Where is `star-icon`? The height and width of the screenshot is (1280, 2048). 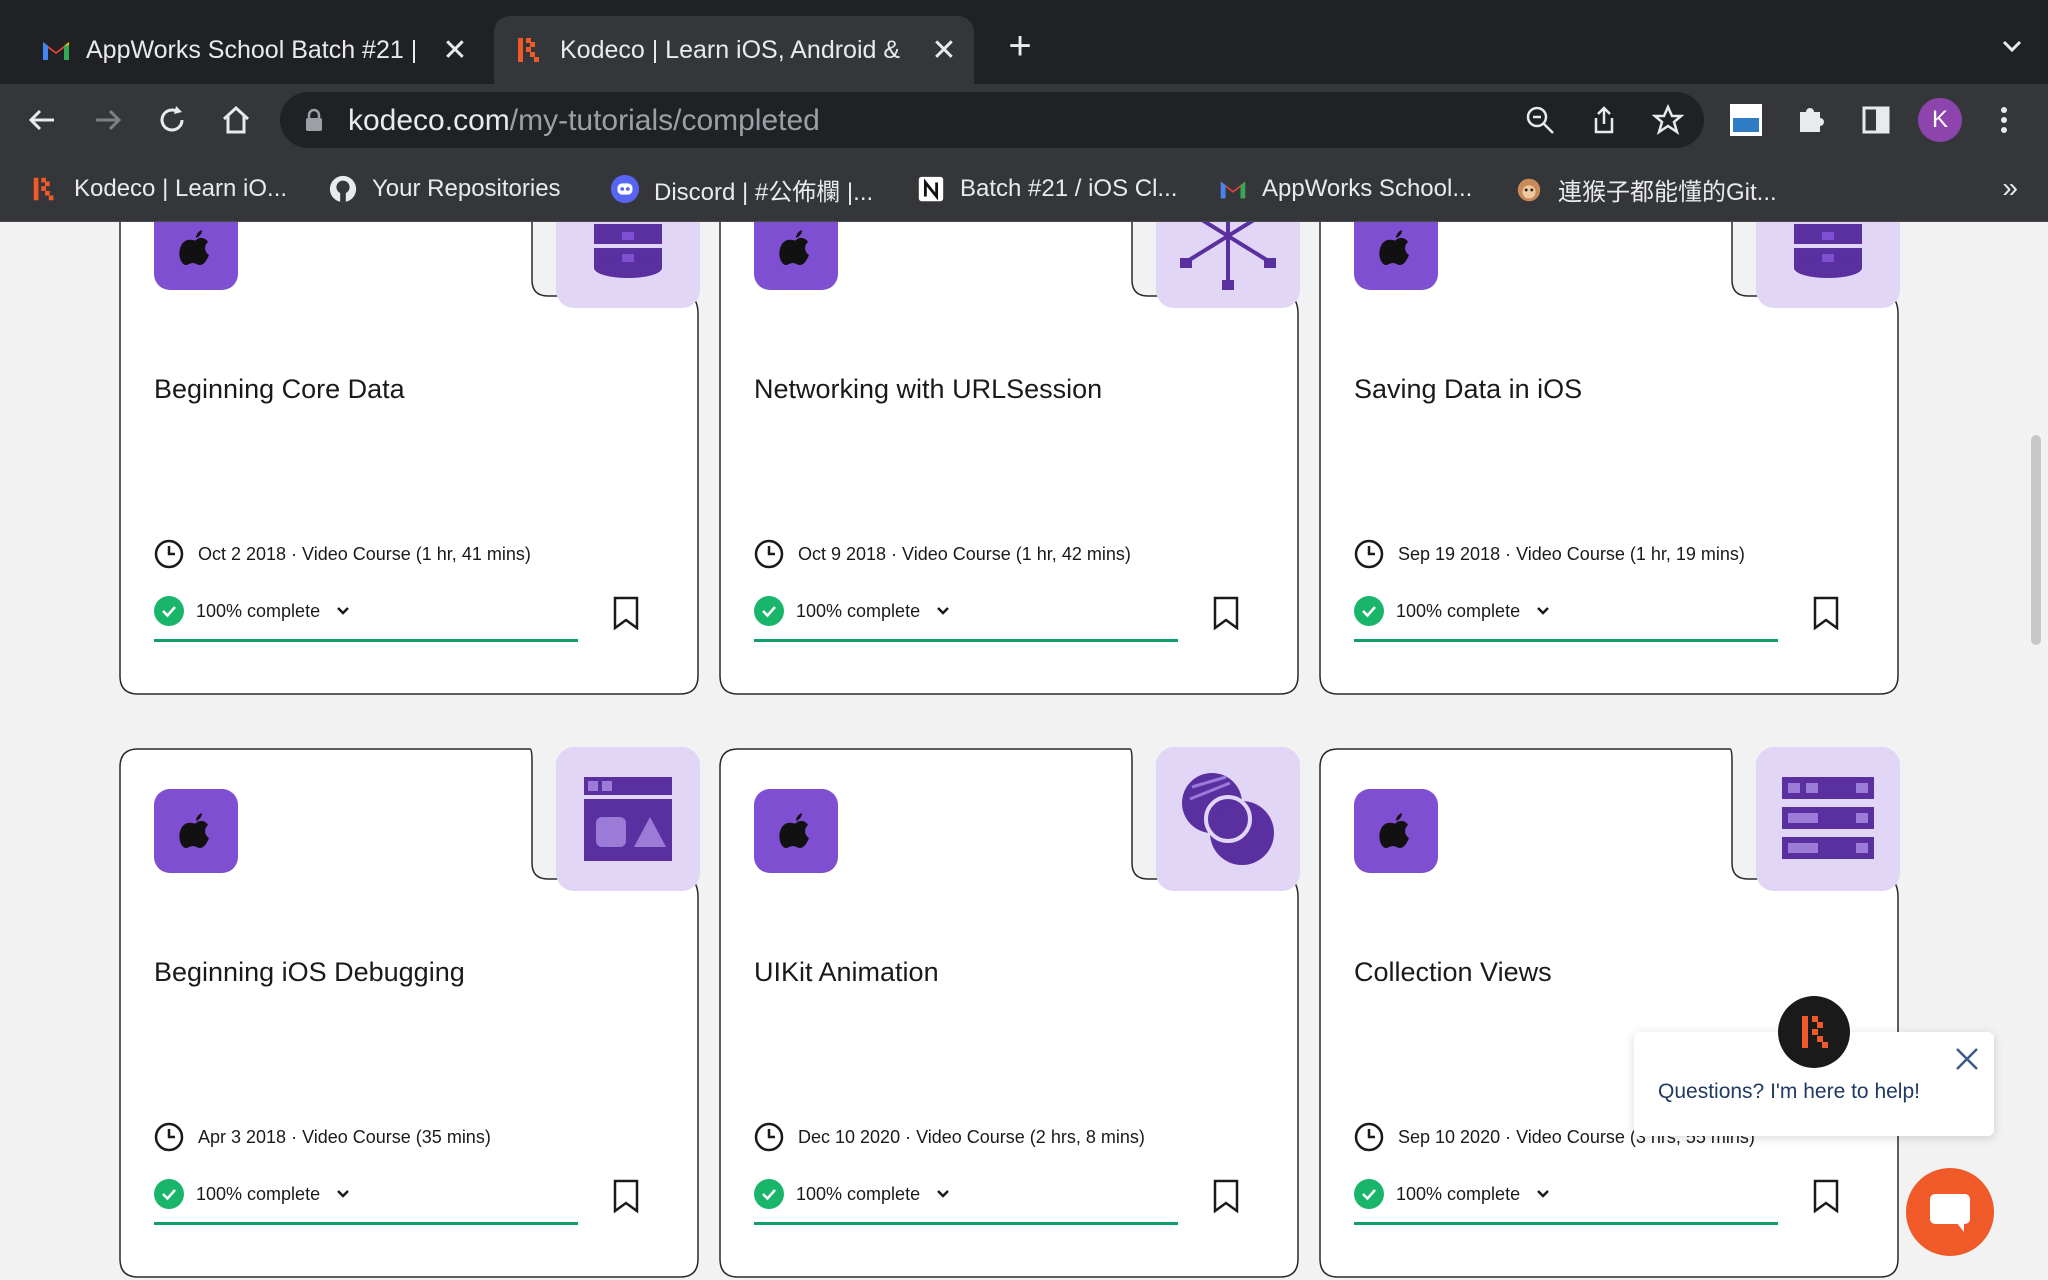 star-icon is located at coordinates (1668, 120).